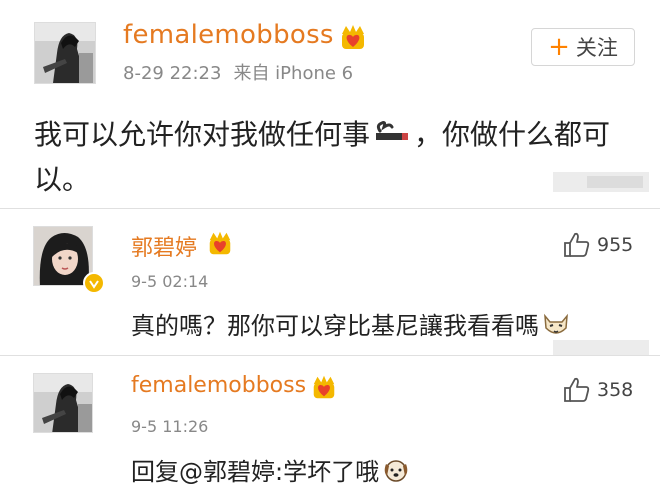 The image size is (660, 497). What do you see at coordinates (335, 326) in the screenshot?
I see `comment-text-body: 真的嗎？那你可以穿比基尼讓我看看嗎` at bounding box center [335, 326].